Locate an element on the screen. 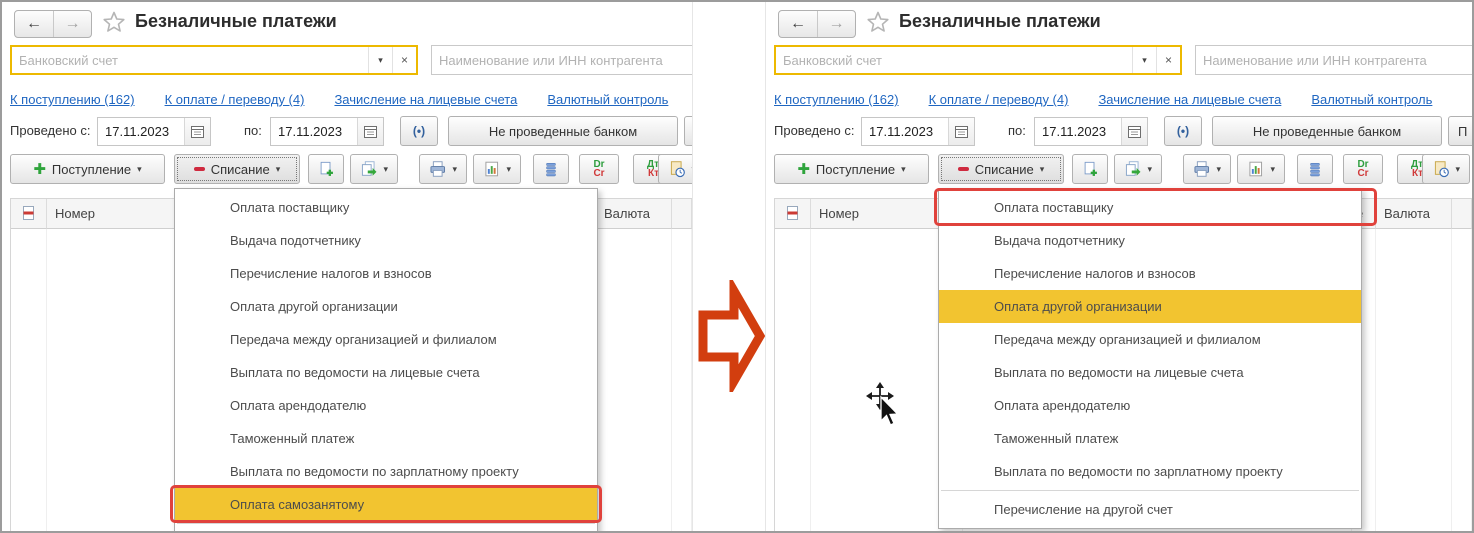  date-from-field is located at coordinates (918, 131).